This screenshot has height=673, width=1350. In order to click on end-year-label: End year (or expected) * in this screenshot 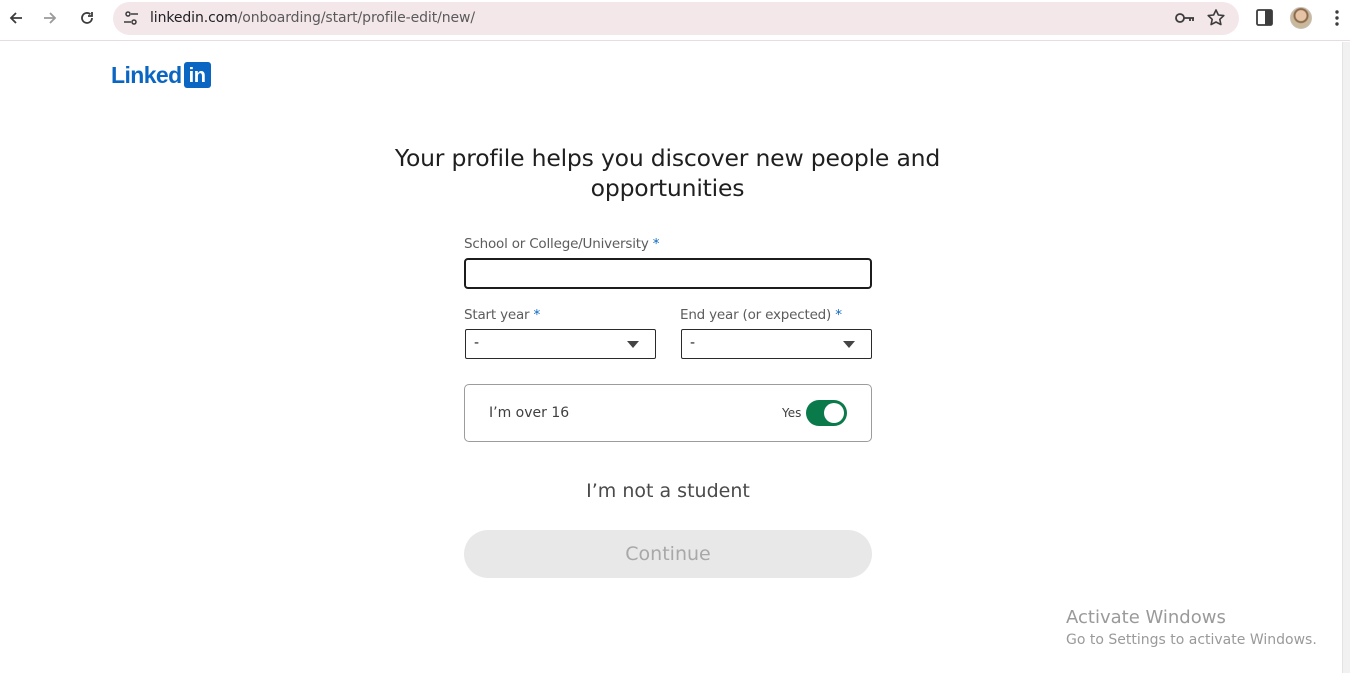, I will do `click(761, 315)`.